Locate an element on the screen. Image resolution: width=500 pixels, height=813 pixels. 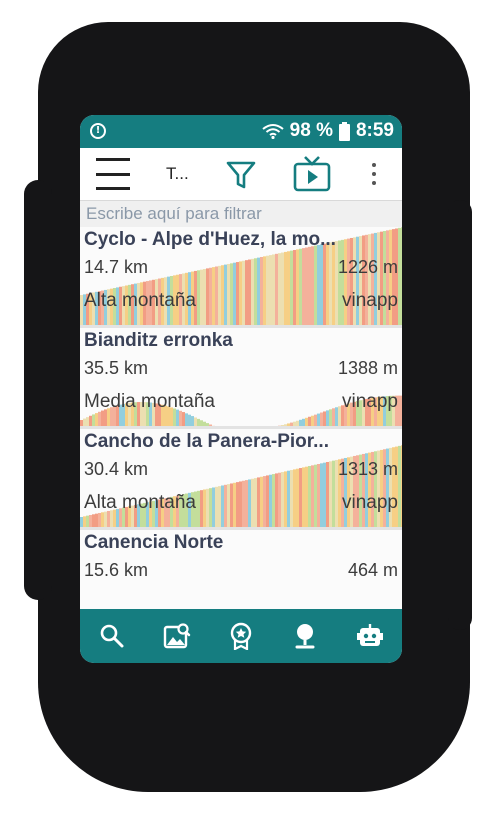
search-icon is located at coordinates (112, 636).